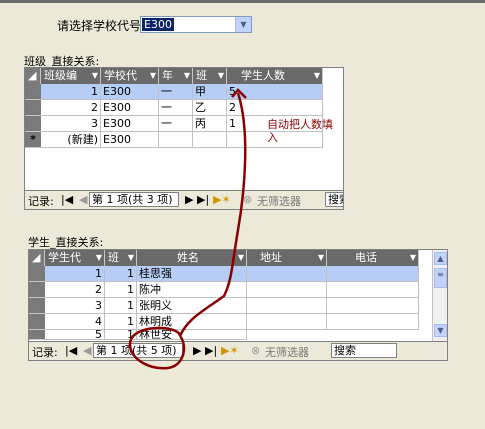 The width and height of the screenshot is (485, 429). Describe the element at coordinates (157, 348) in the screenshot. I see `annotation-circle` at that location.